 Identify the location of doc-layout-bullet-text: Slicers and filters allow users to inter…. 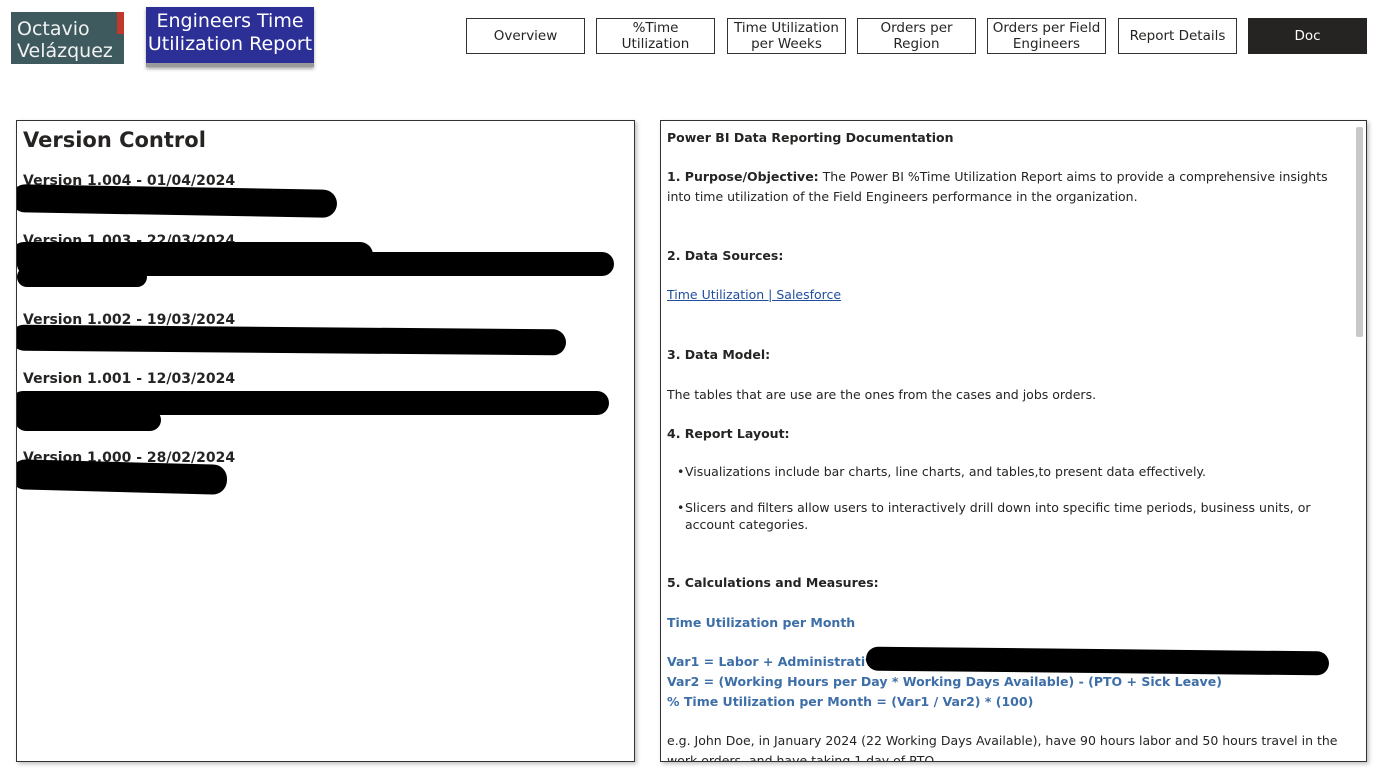
(998, 516).